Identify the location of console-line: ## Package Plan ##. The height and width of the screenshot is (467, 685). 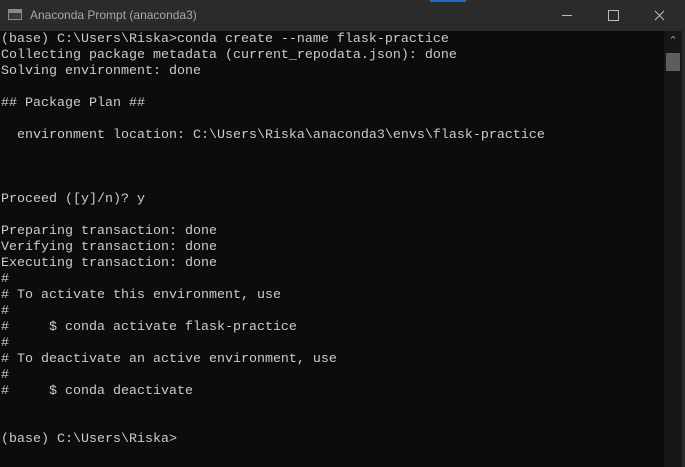
(73, 103).